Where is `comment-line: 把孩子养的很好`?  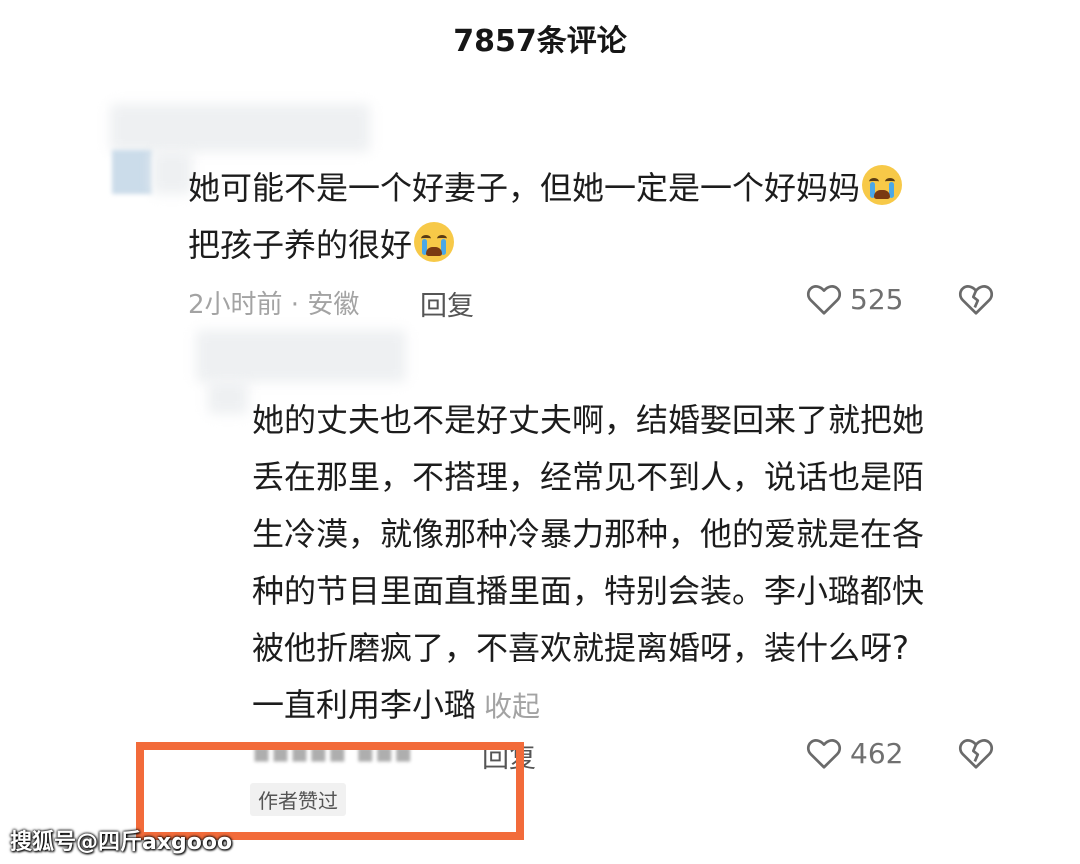 comment-line: 把孩子养的很好 is located at coordinates (300, 245).